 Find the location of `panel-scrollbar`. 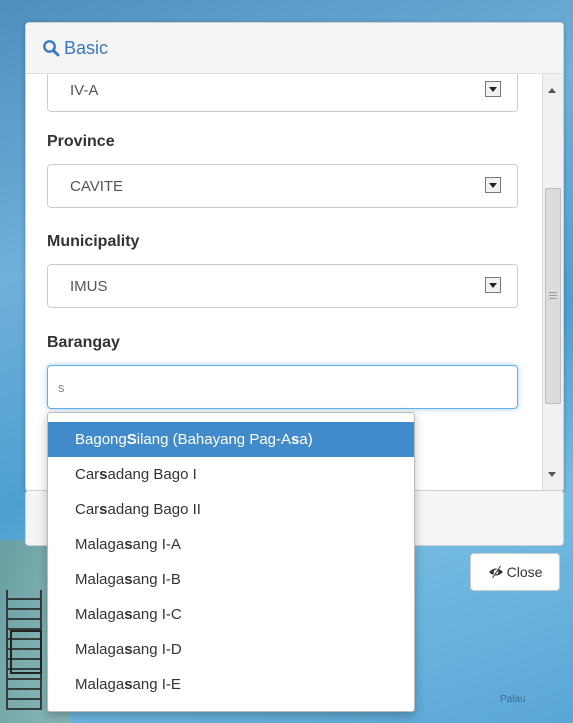

panel-scrollbar is located at coordinates (552, 282).